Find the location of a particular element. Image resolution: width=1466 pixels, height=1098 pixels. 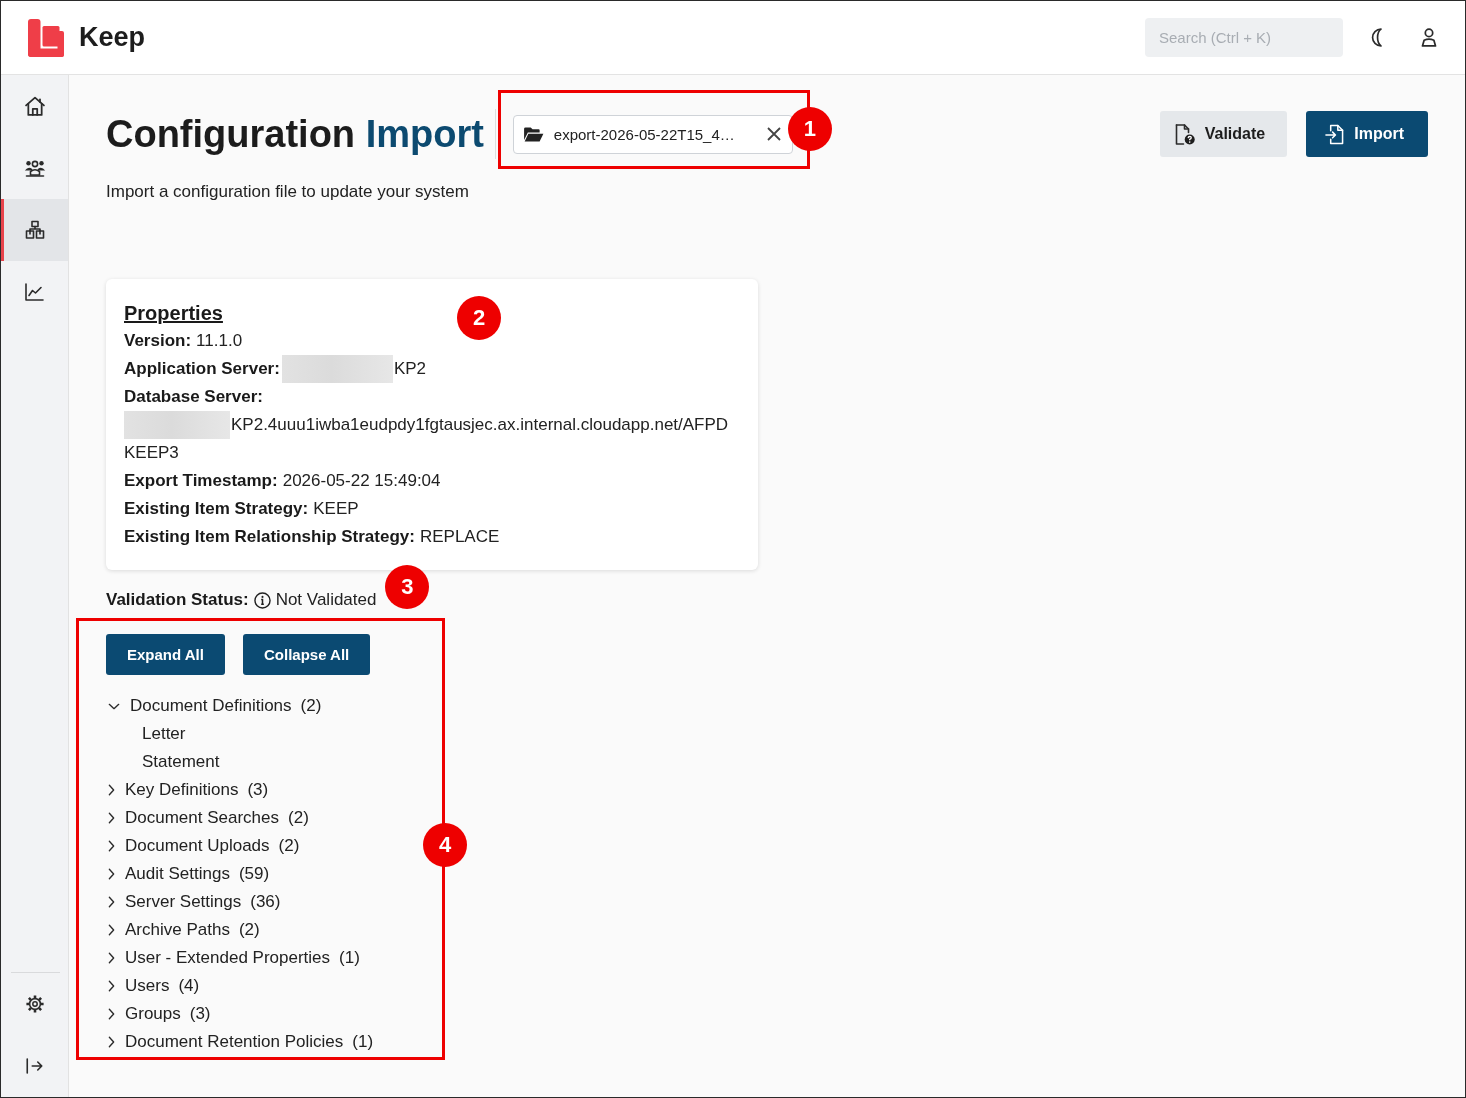

tree-leaf: Statement is located at coordinates (180, 762).